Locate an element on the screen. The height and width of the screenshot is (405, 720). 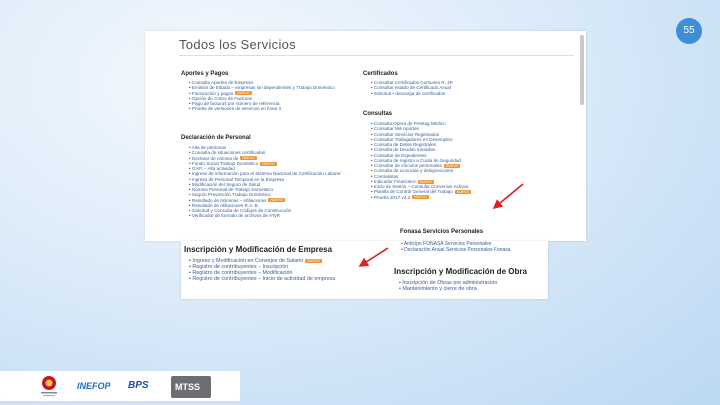
arrow-to-consejos-salario is located at coordinates (373, 257).